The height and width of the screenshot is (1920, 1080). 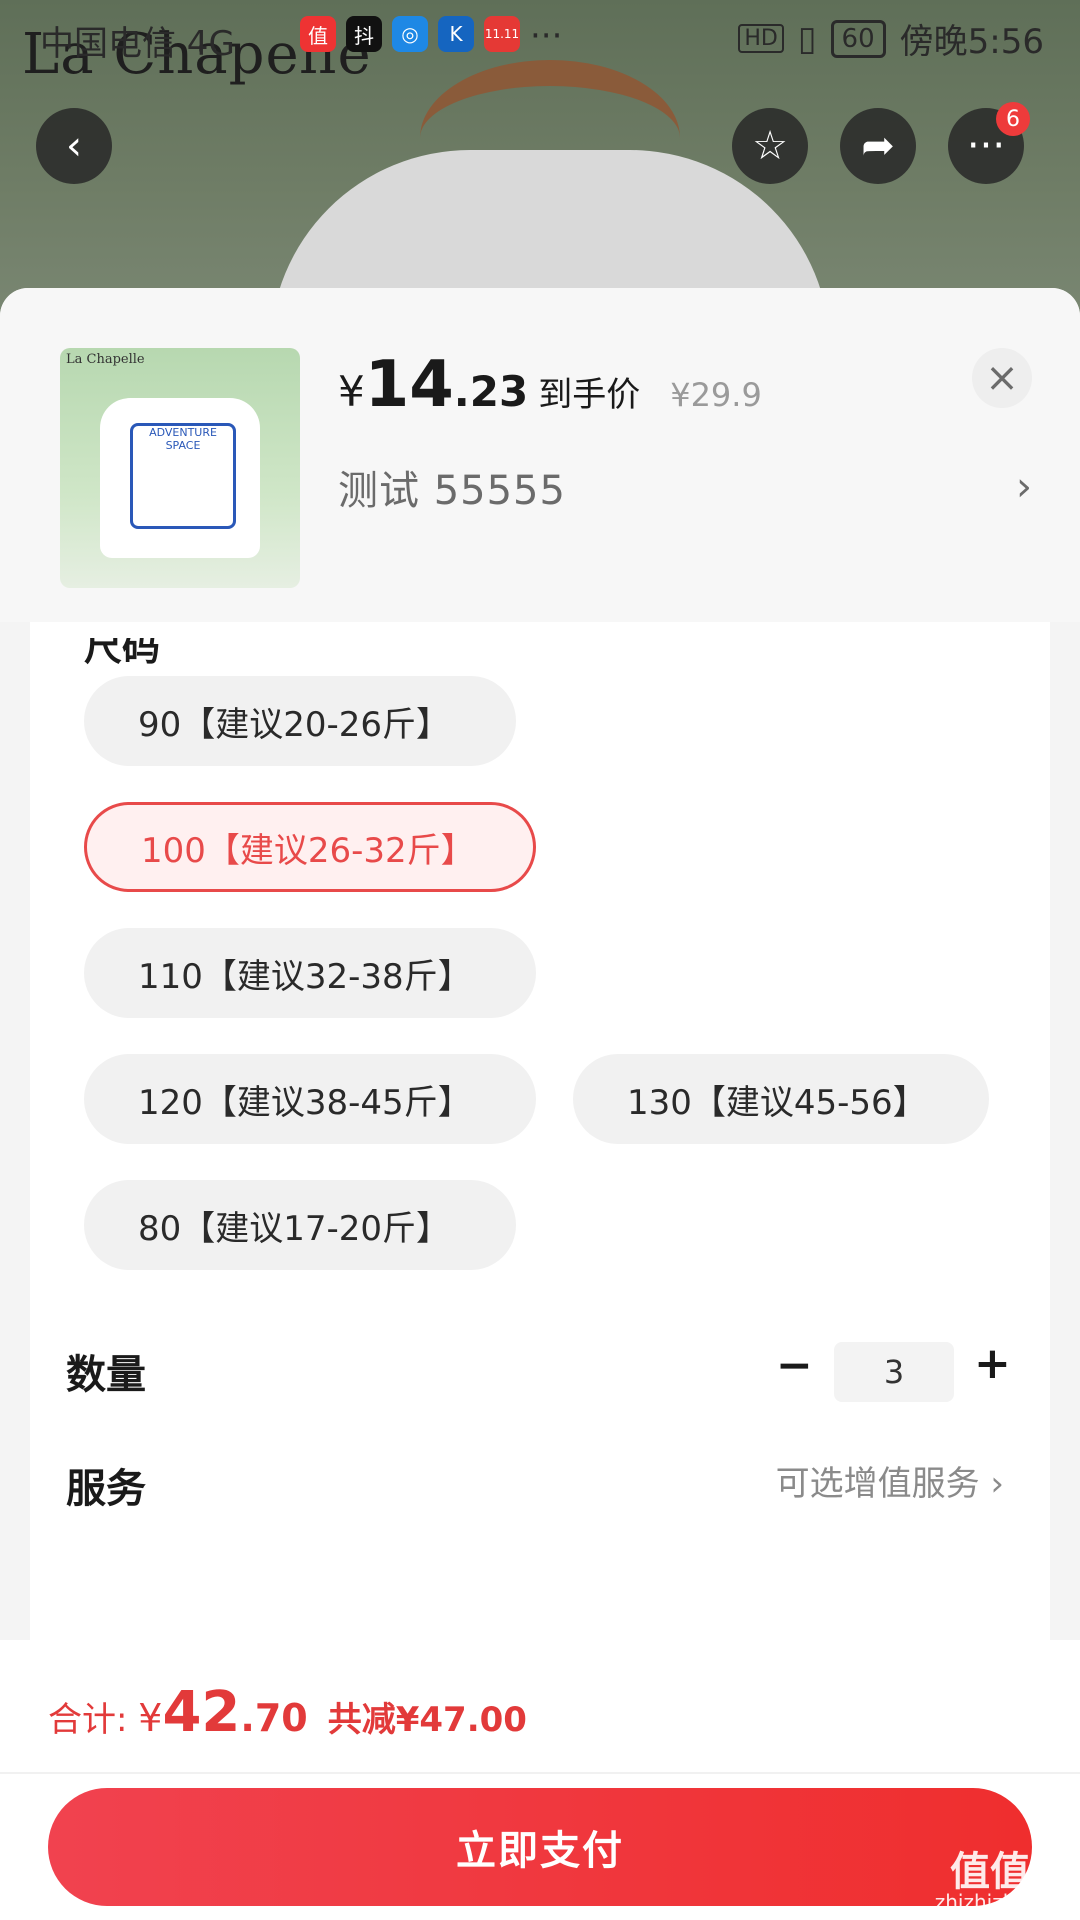 What do you see at coordinates (1010, 1872) in the screenshot?
I see `watermark-text: 值值值` at bounding box center [1010, 1872].